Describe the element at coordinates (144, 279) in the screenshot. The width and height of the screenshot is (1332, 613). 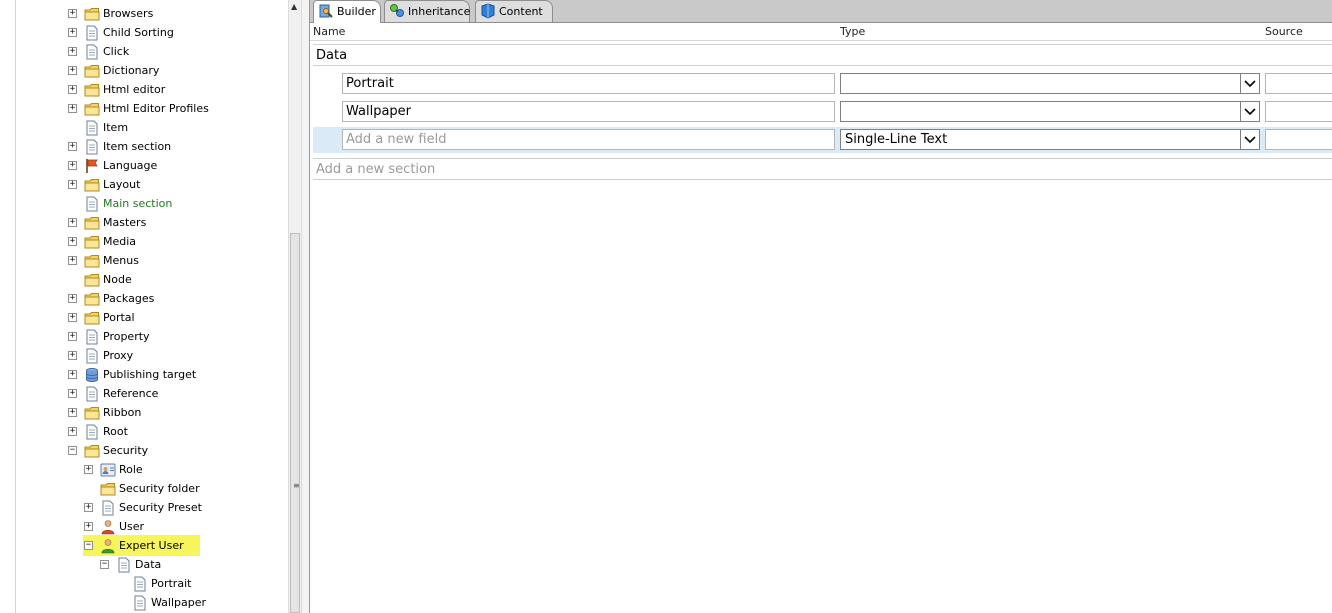
I see `tree-node: Node` at that location.